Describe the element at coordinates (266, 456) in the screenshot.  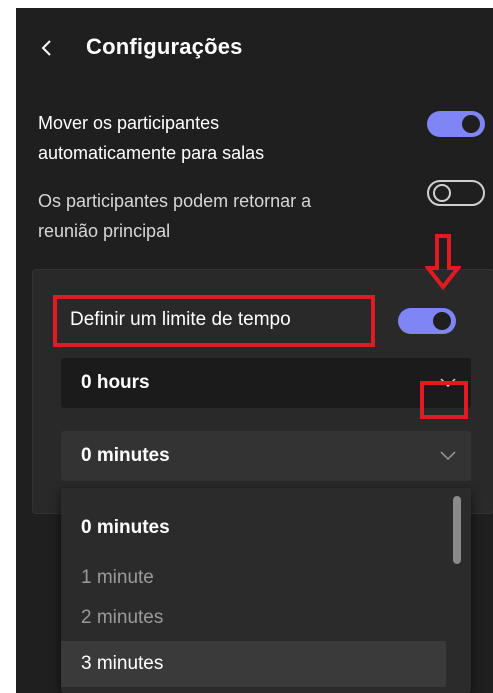
I see `minutes-dropdown: 0 minutes` at that location.